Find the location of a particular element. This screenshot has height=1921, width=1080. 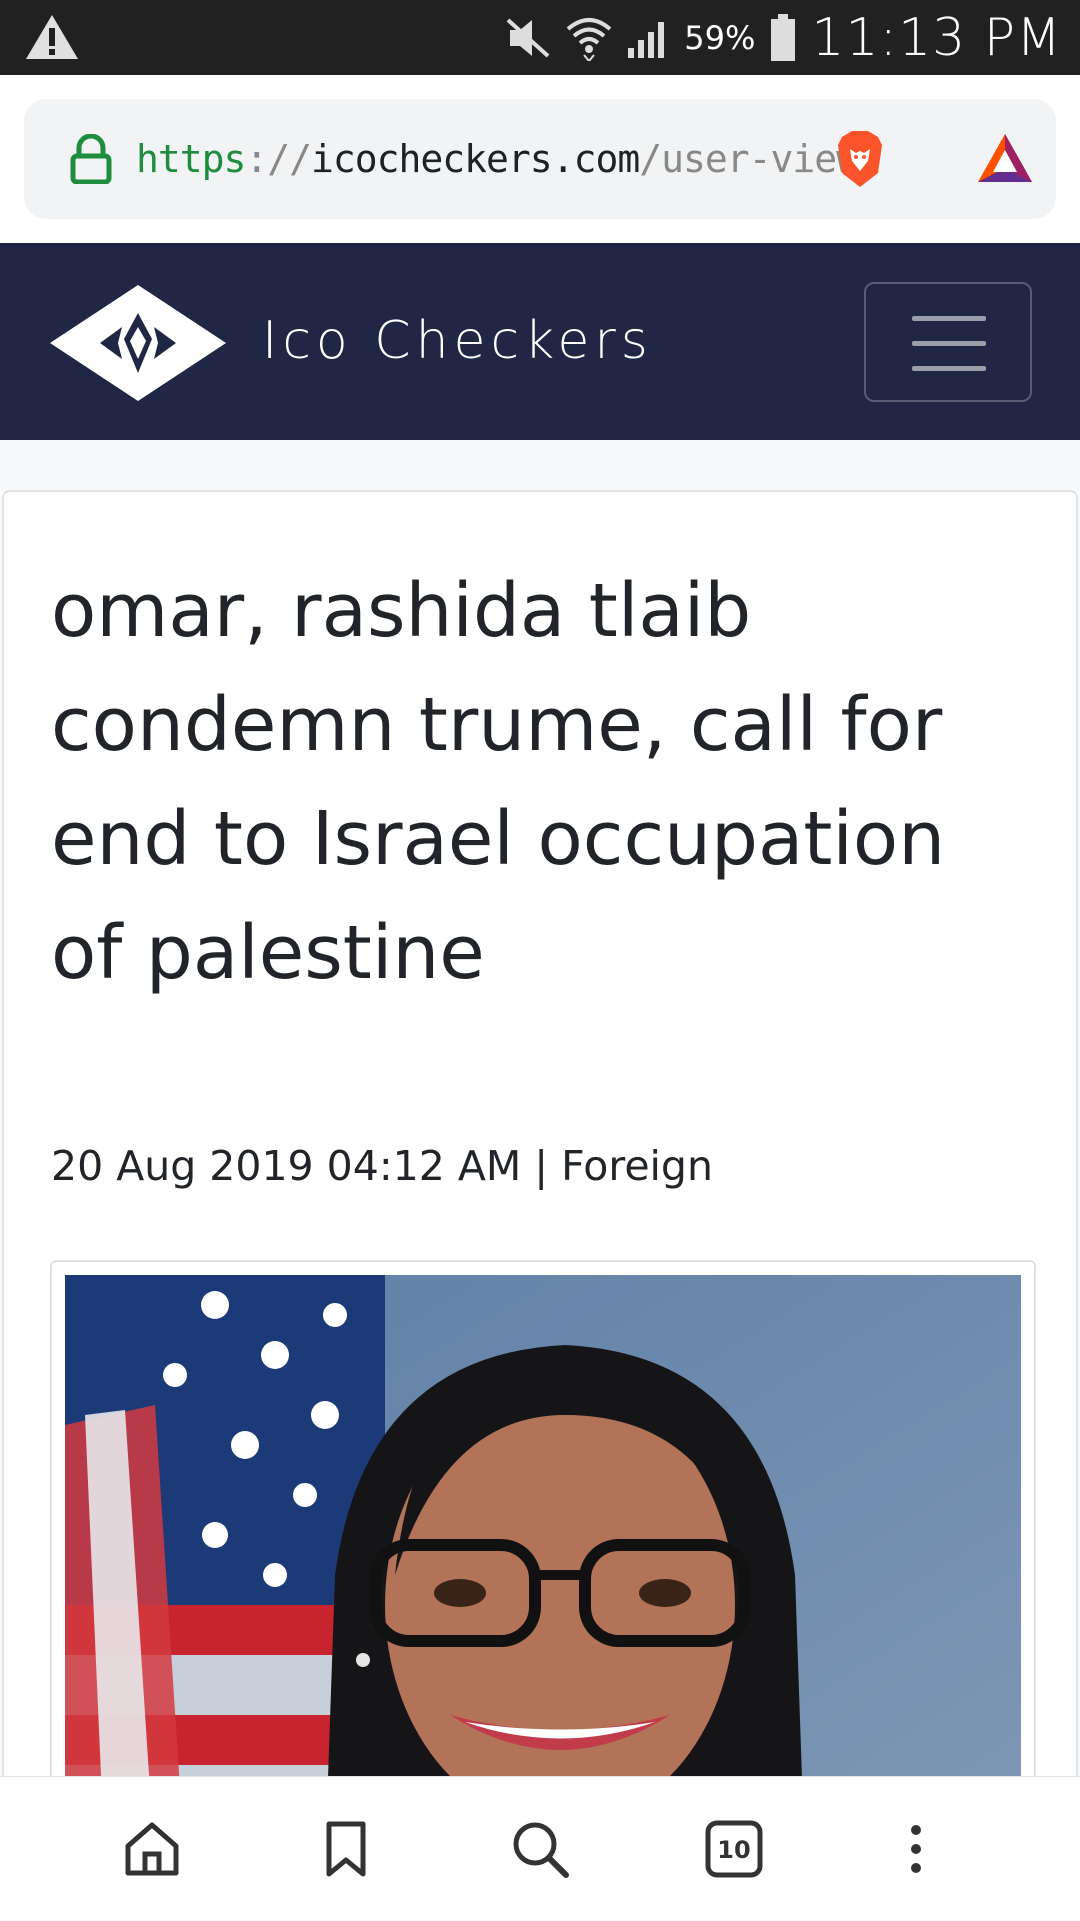

more-menu-button is located at coordinates (916, 1849).